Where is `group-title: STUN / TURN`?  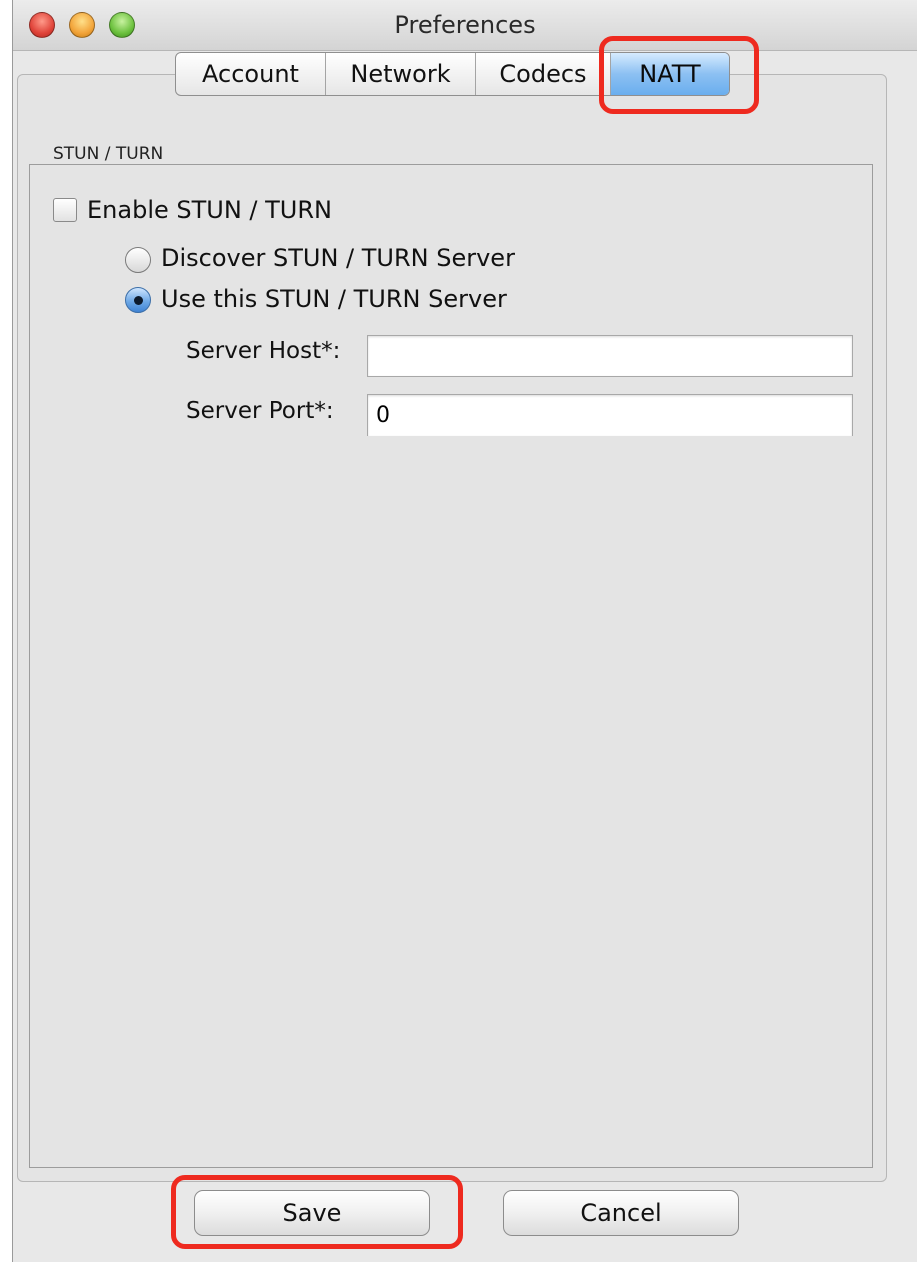
group-title: STUN / TURN is located at coordinates (108, 154).